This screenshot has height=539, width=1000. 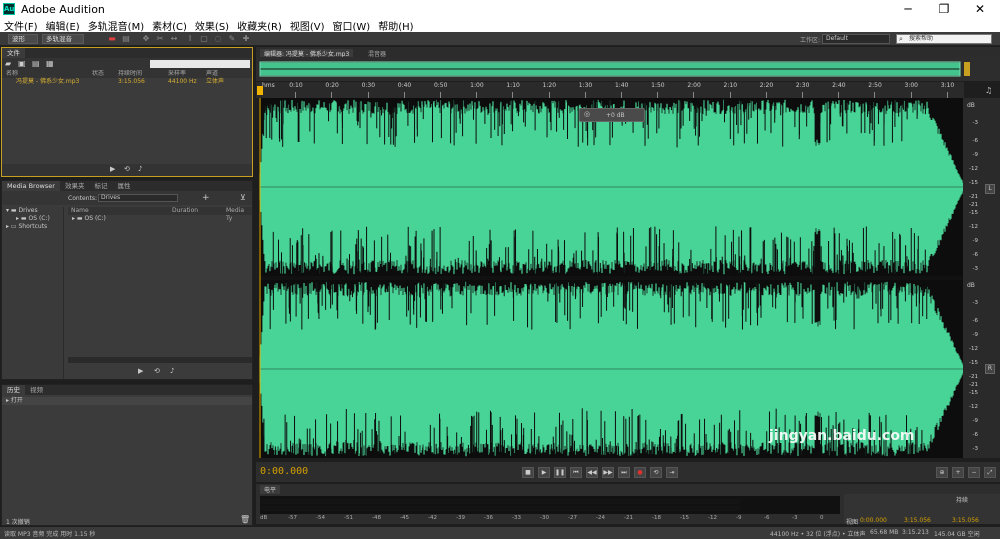 I want to click on ruler-tick: 0:30, so click(x=368, y=85).